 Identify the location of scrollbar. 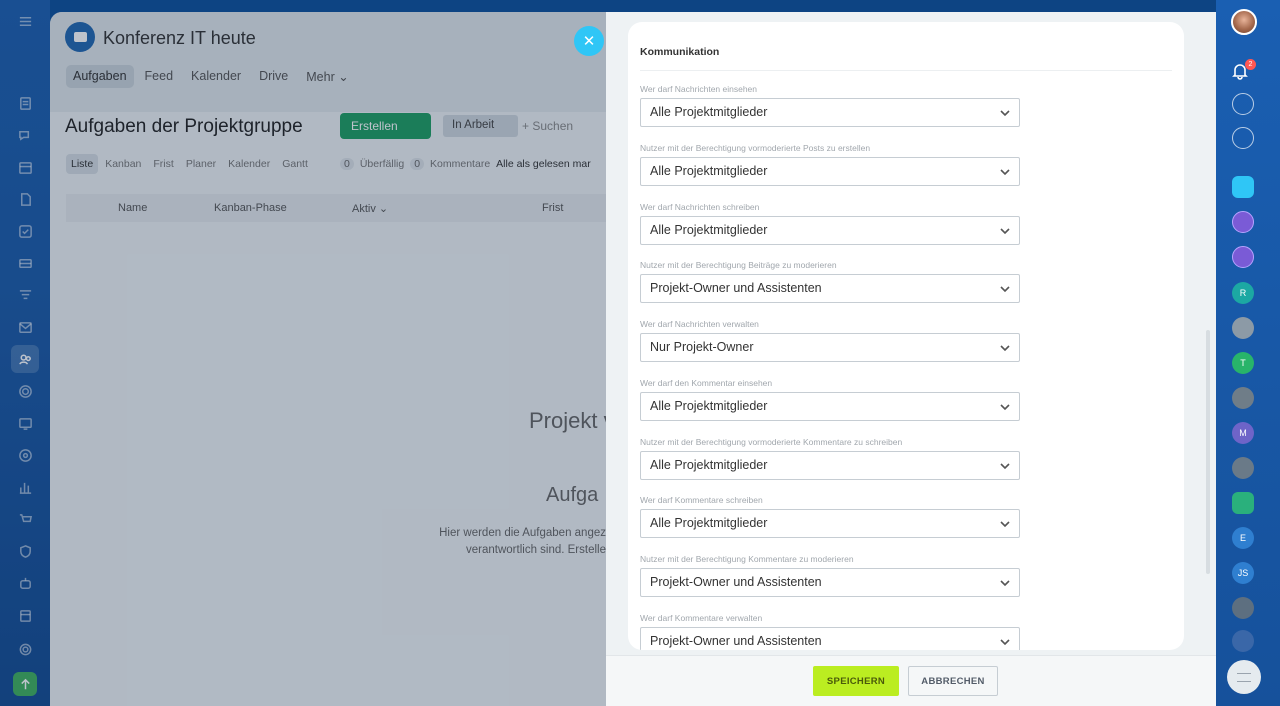
(1208, 452).